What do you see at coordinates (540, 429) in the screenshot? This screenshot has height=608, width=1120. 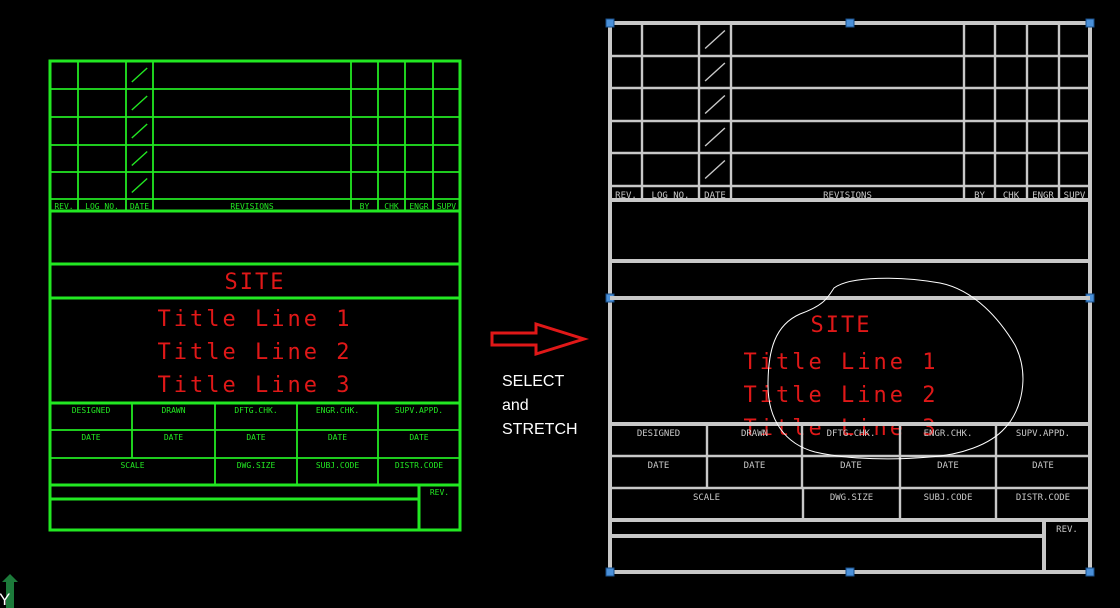 I see `instruction-line-3: STRETCH` at bounding box center [540, 429].